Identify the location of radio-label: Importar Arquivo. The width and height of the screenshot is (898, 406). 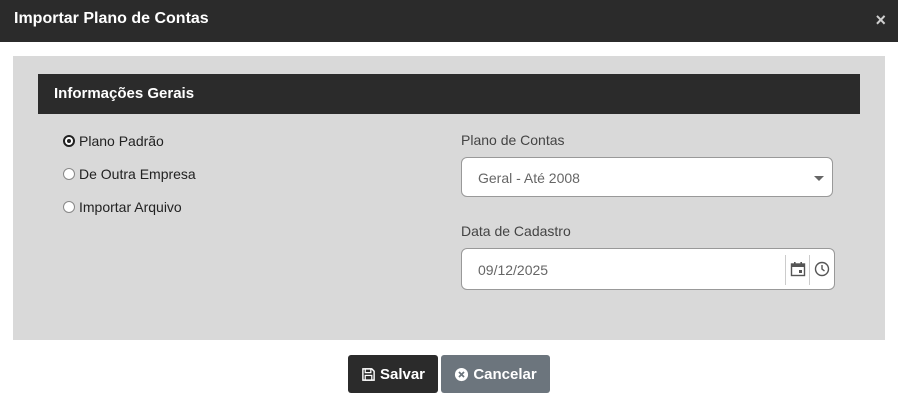
(130, 207).